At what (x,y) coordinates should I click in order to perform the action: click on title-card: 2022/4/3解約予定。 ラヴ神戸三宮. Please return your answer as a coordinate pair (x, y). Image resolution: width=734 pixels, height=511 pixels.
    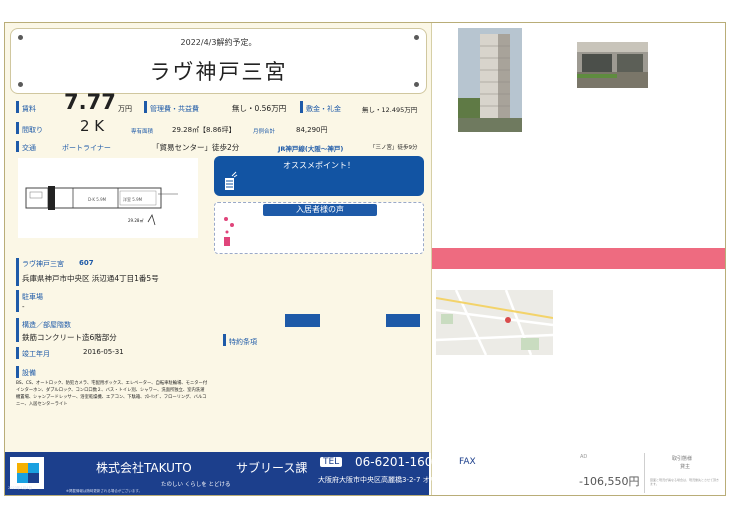
    Looking at the image, I should click on (218, 61).